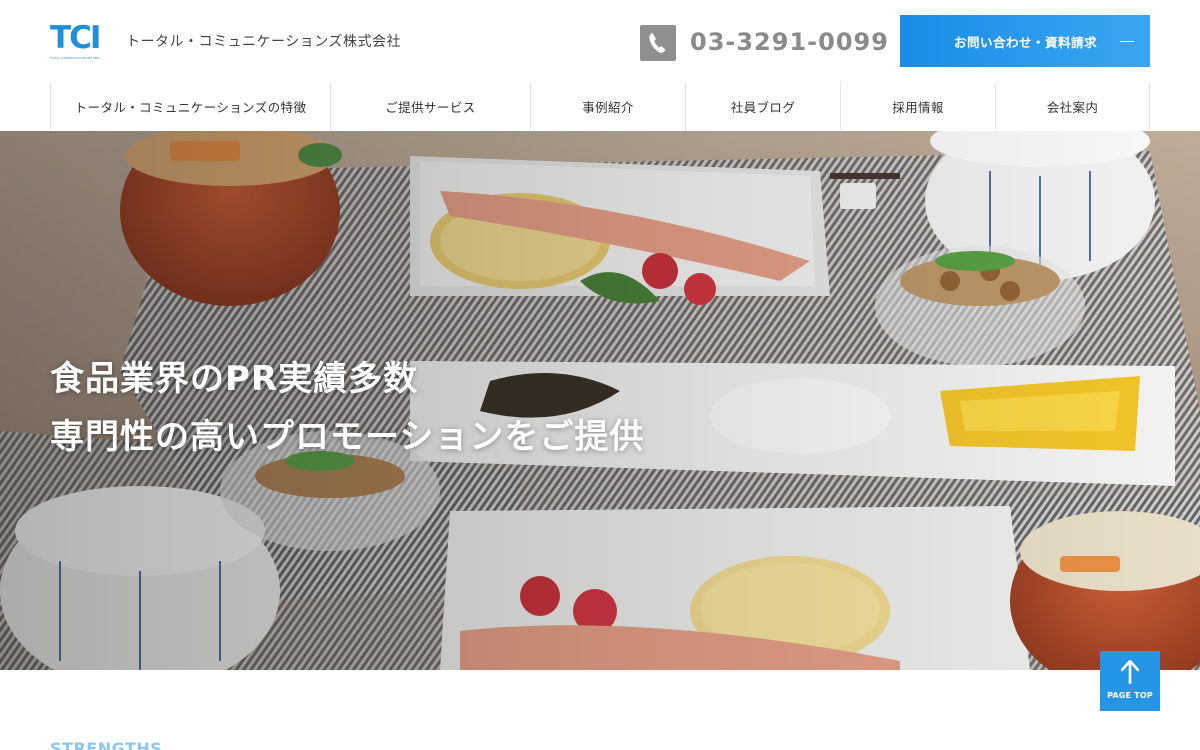 Image resolution: width=1200 pixels, height=750 pixels. I want to click on page-top-button: PAGE TOP, so click(1130, 681).